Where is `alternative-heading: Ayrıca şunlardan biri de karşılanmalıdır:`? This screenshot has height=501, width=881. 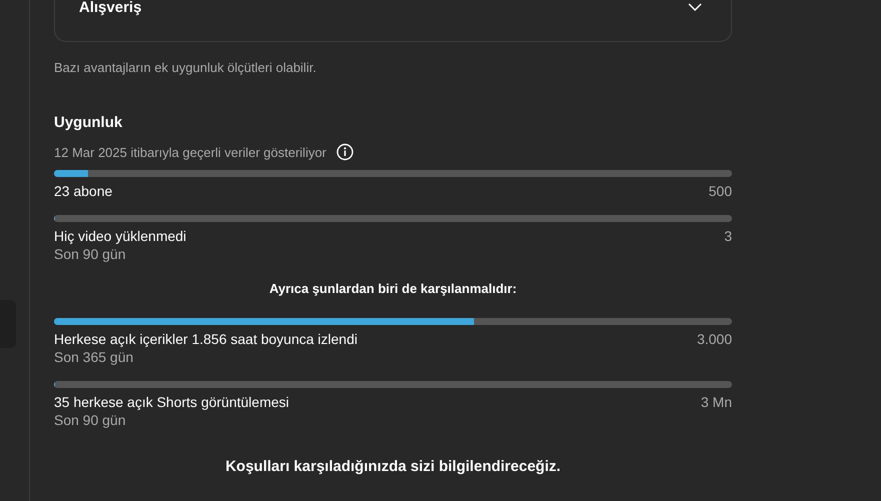
alternative-heading: Ayrıca şunlardan biri de karşılanmalıdır: is located at coordinates (393, 288).